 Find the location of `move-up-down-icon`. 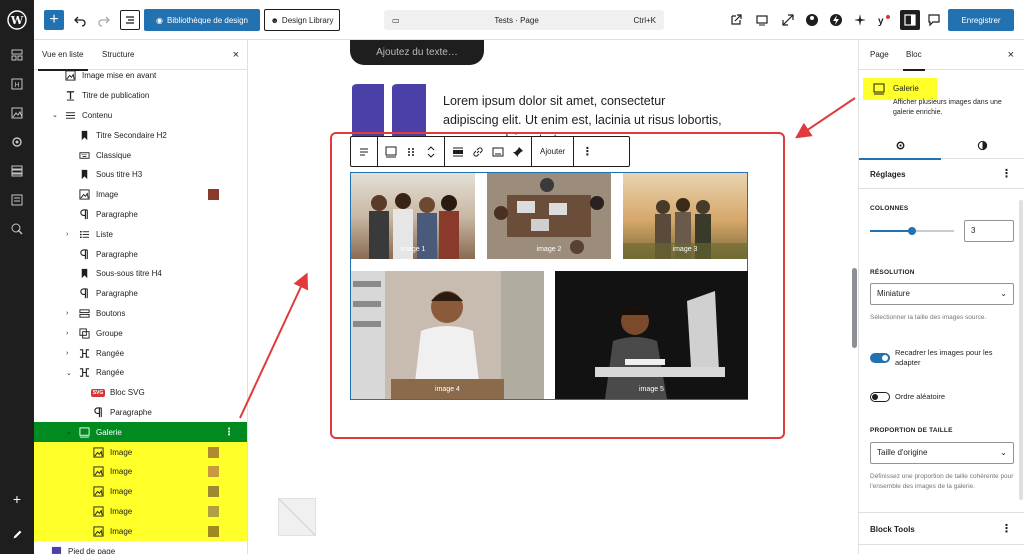

move-up-down-icon is located at coordinates (431, 152).